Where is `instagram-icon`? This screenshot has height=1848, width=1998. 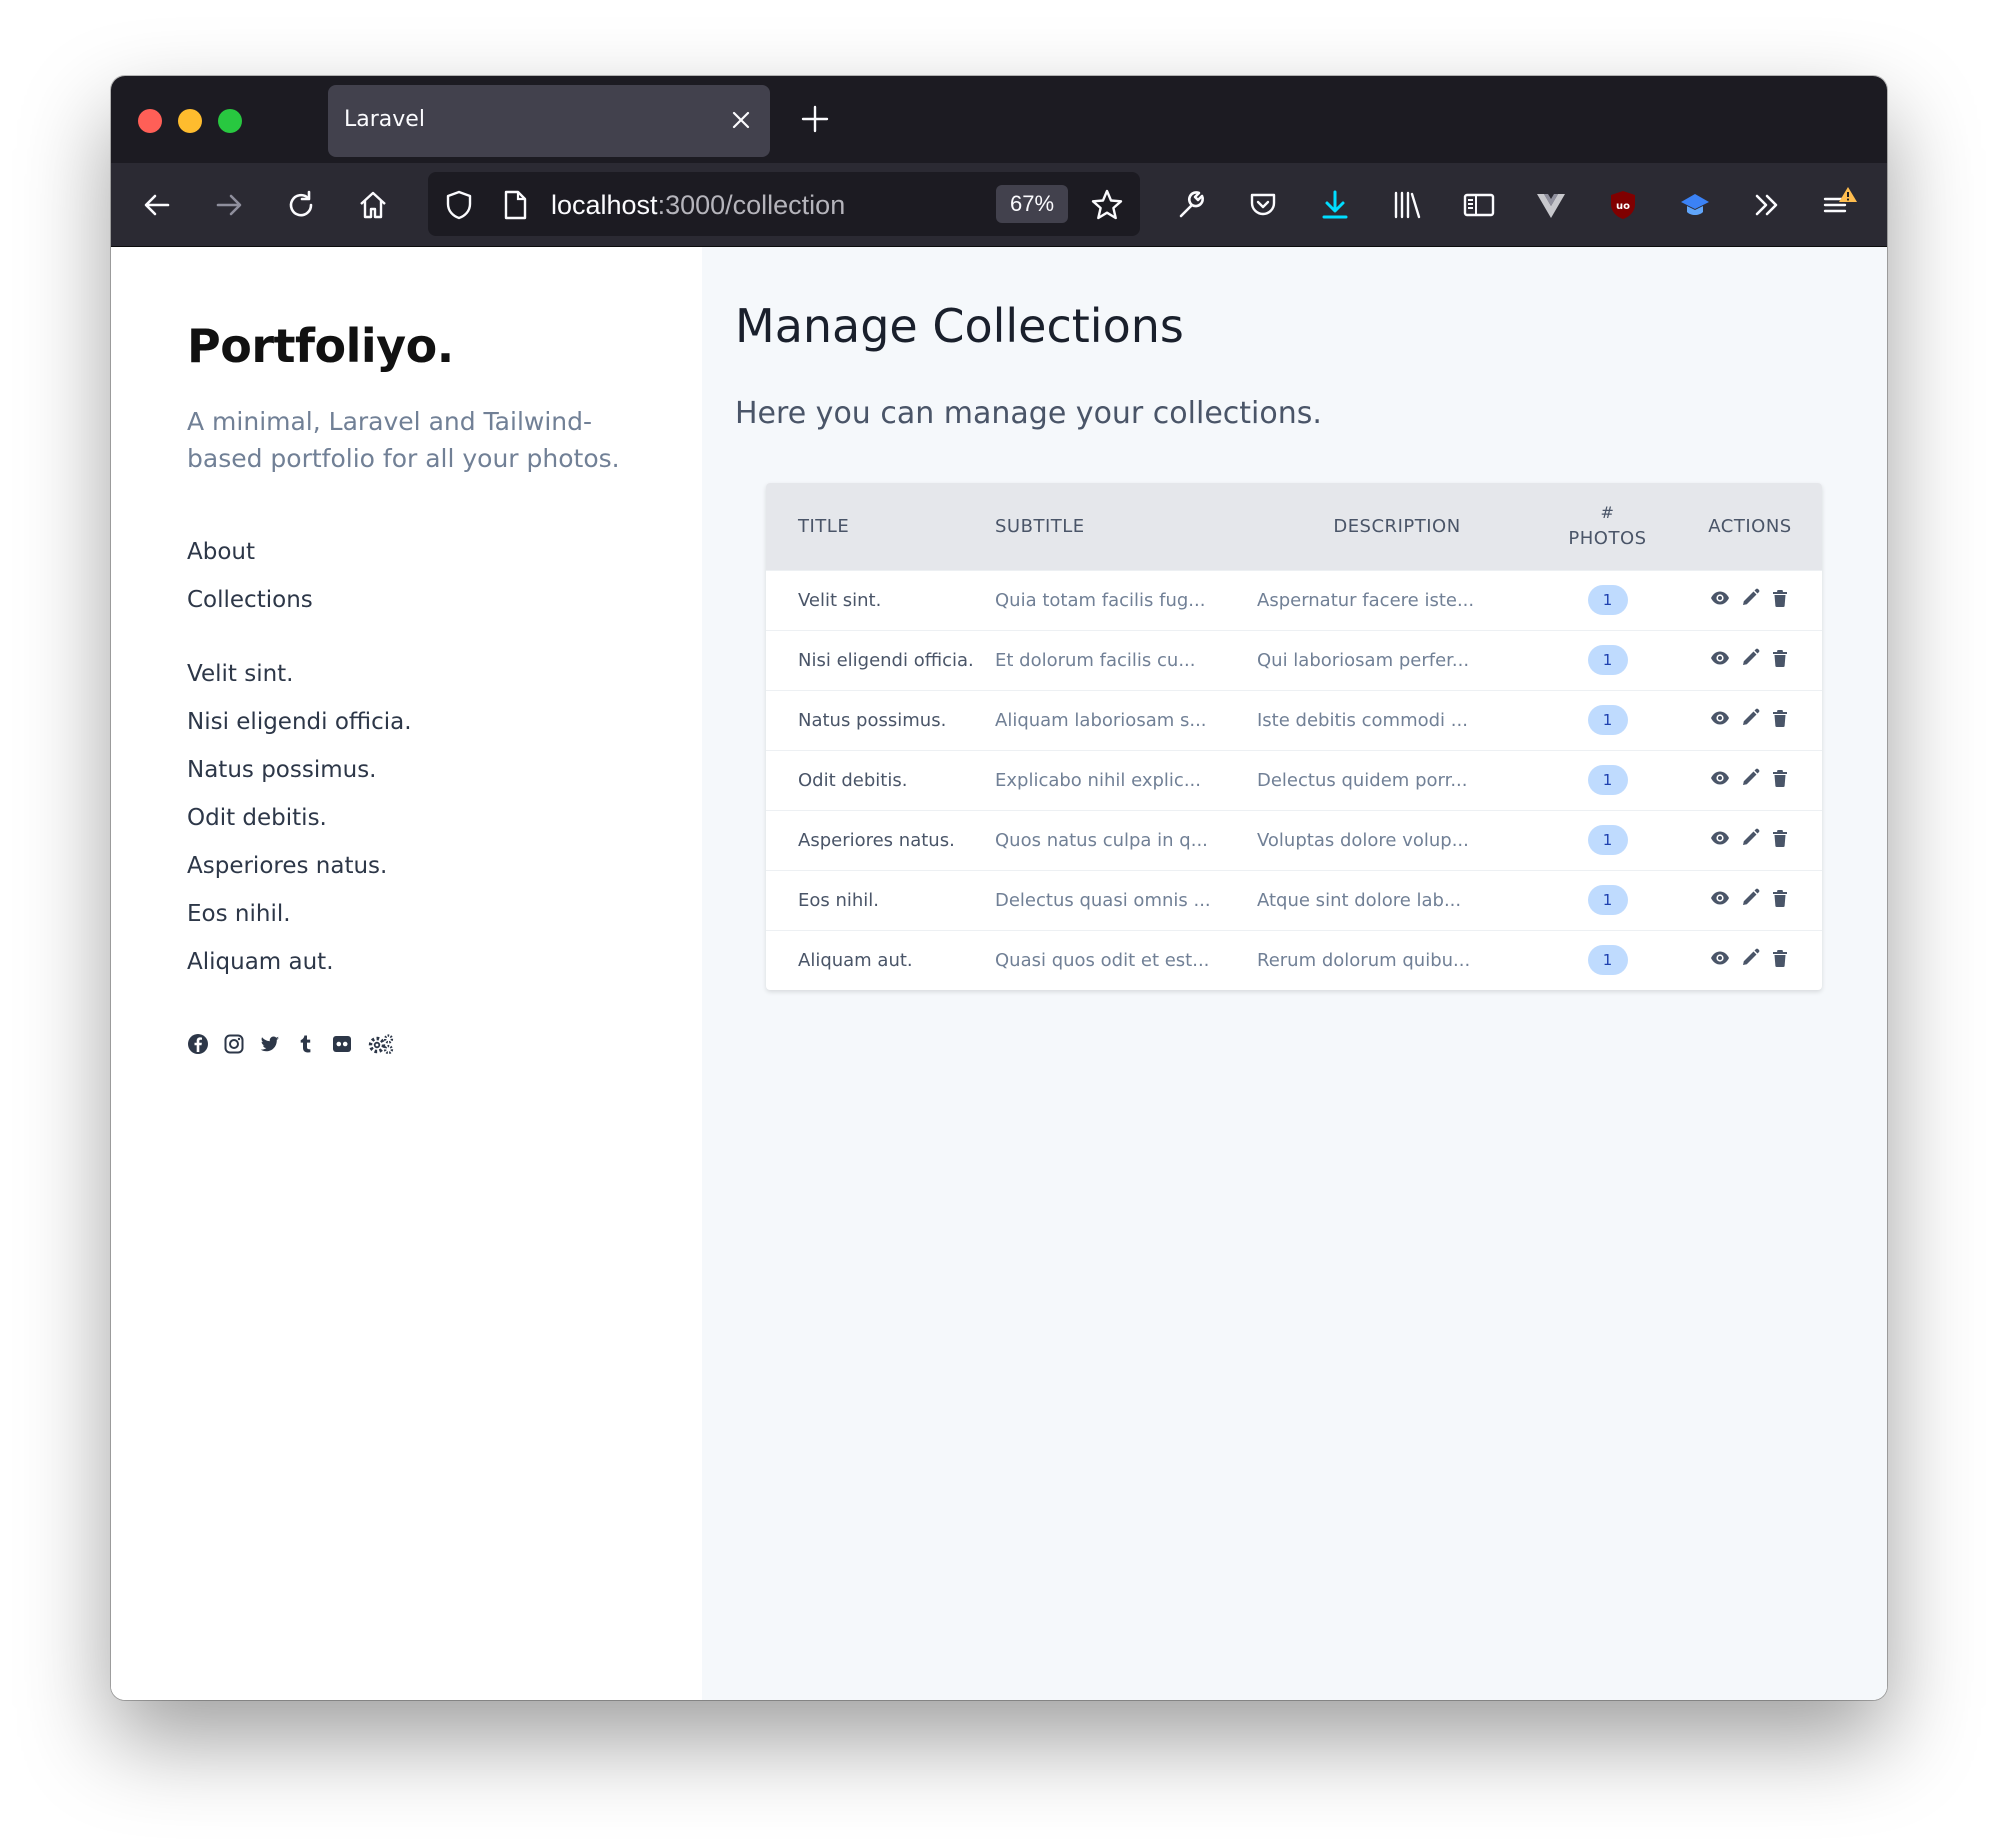 instagram-icon is located at coordinates (234, 1044).